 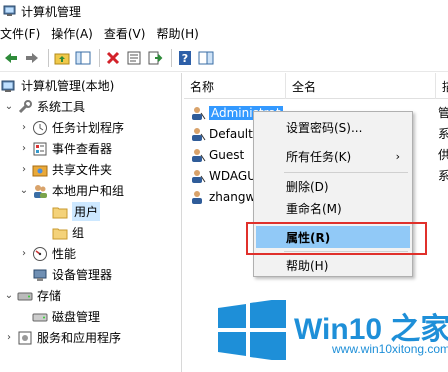 I want to click on ctx-item-label: 帮助(H), so click(x=307, y=265).